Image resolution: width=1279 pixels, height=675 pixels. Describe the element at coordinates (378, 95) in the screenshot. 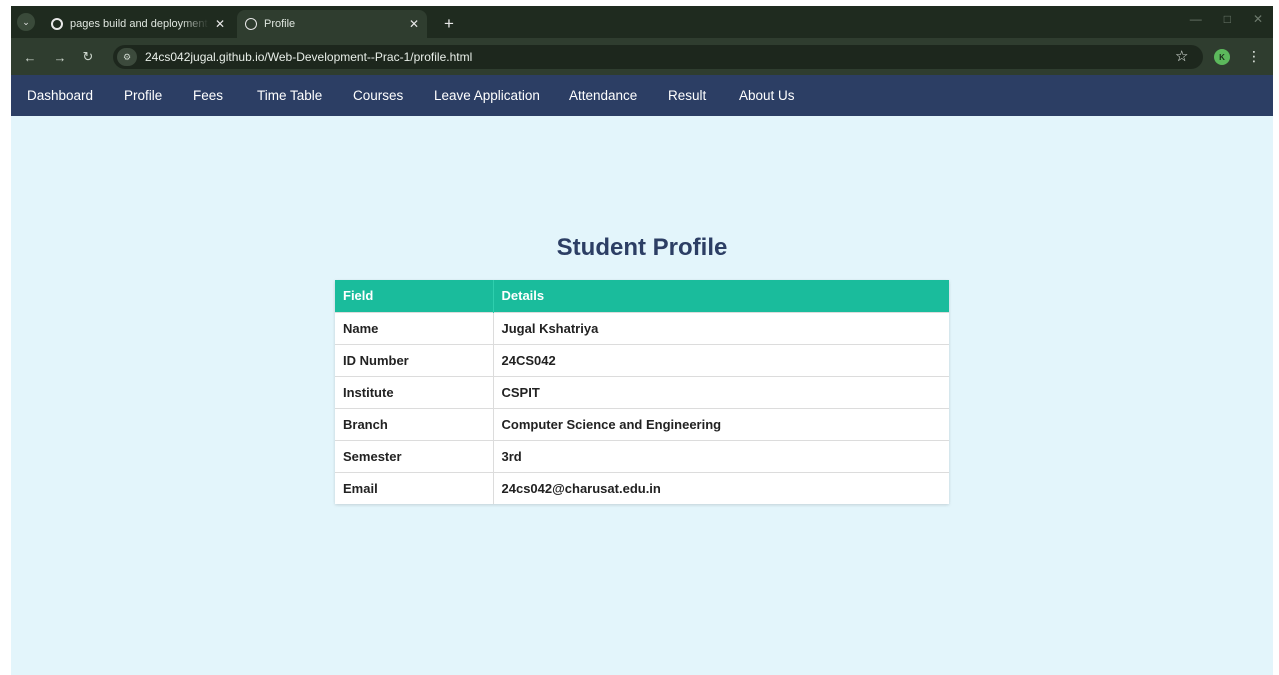

I see `nav-link-courses: Courses` at that location.